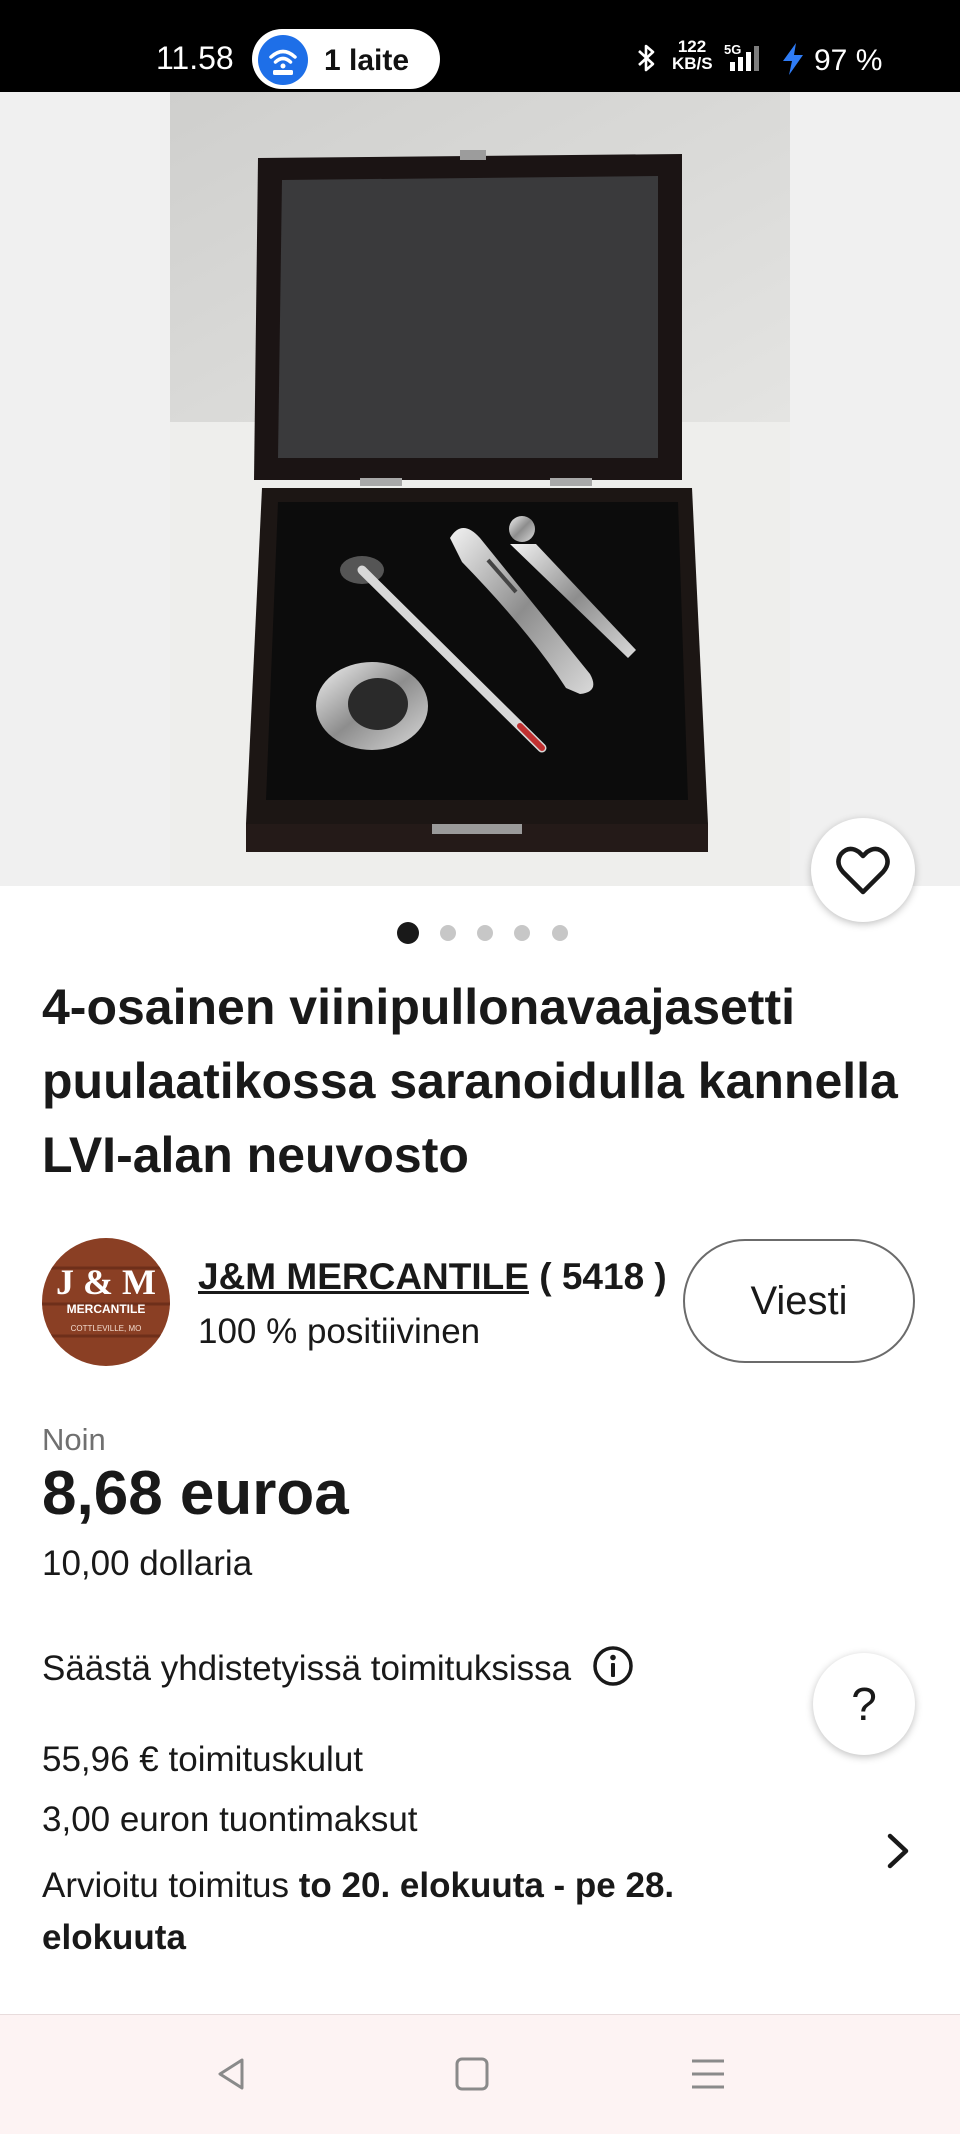 Image resolution: width=960 pixels, height=2134 pixels. I want to click on heart-icon, so click(863, 870).